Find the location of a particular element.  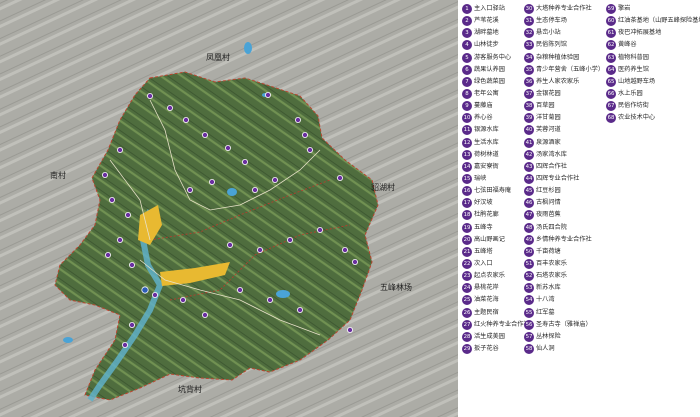

legend-item: 50 千亩荷塘 is located at coordinates (564, 252).